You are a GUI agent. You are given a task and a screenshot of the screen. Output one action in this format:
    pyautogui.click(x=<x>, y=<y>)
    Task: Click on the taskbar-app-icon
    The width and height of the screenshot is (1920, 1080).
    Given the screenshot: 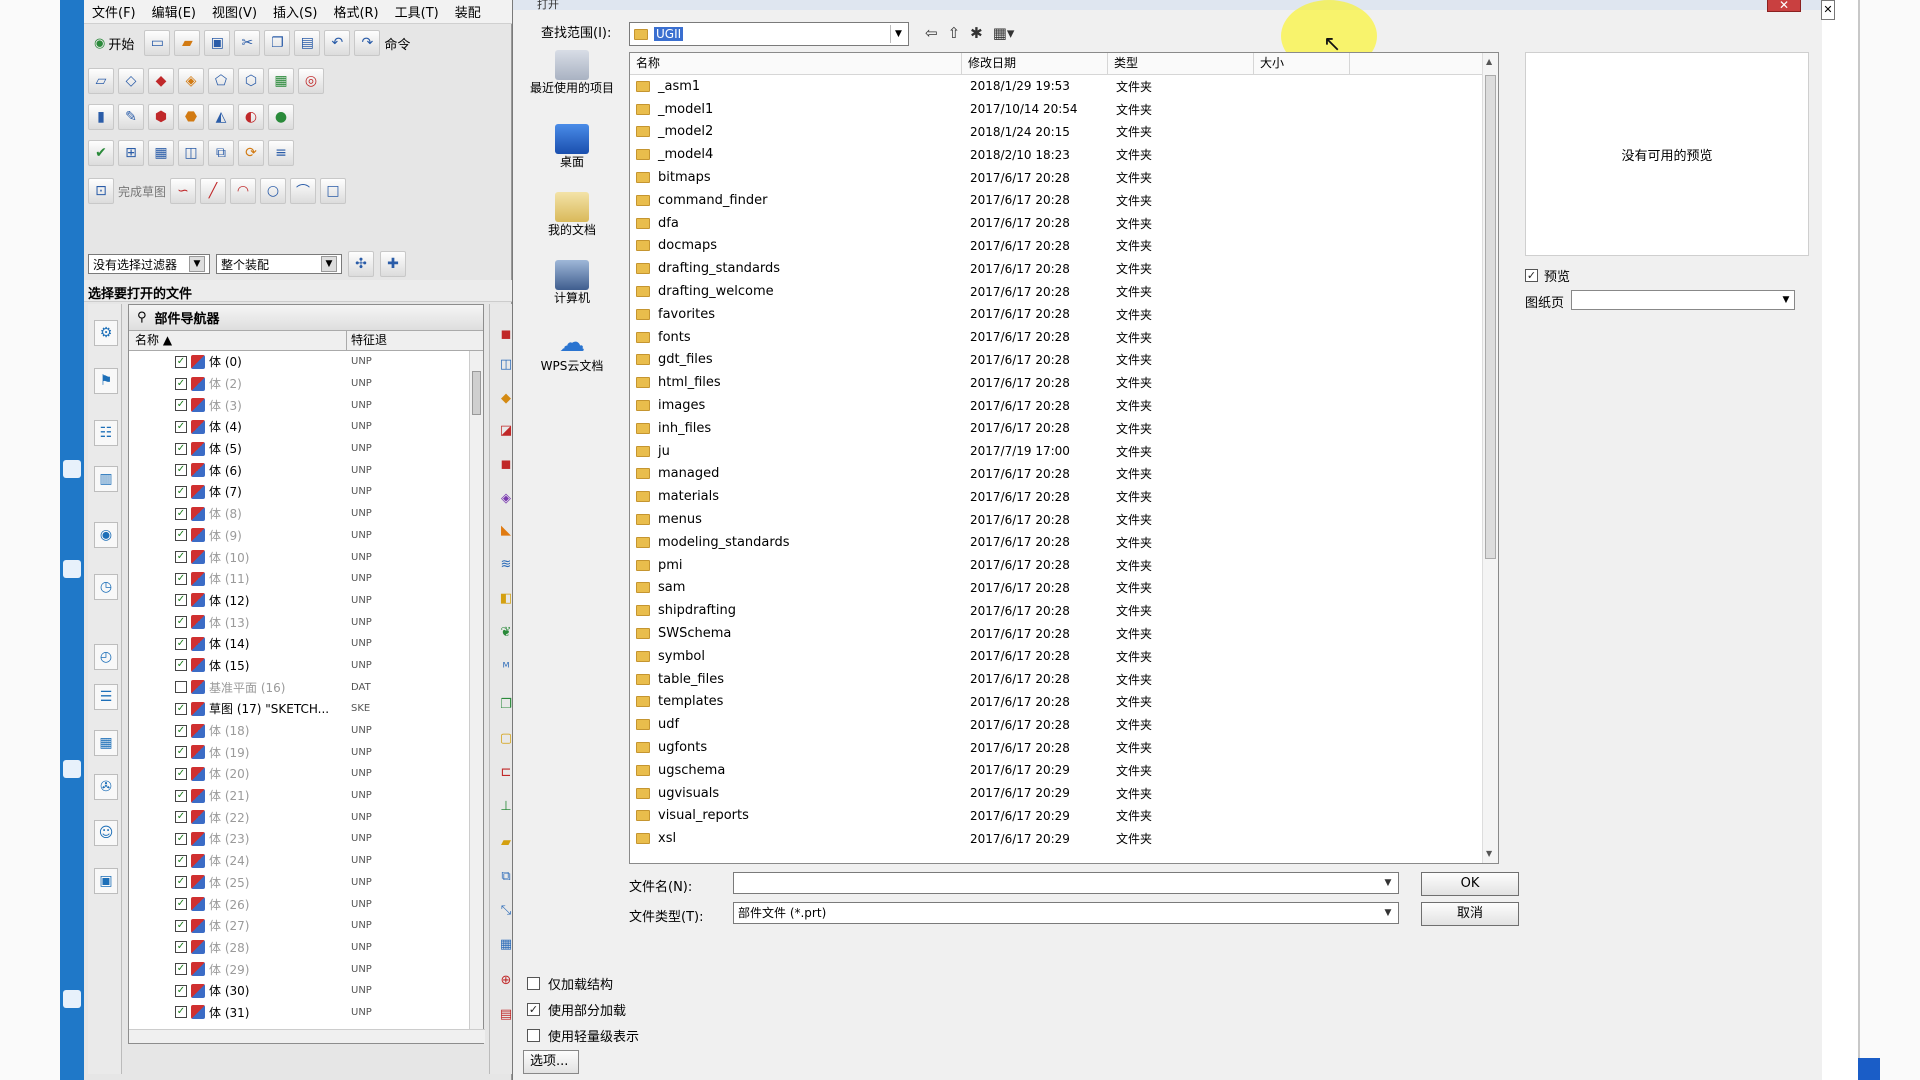 What is the action you would take?
    pyautogui.click(x=72, y=469)
    